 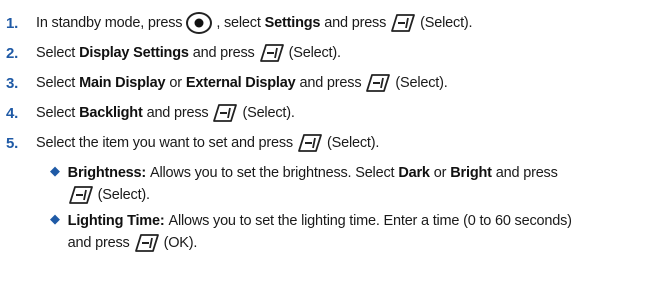 I want to click on step-number: 4., so click(x=12, y=113).